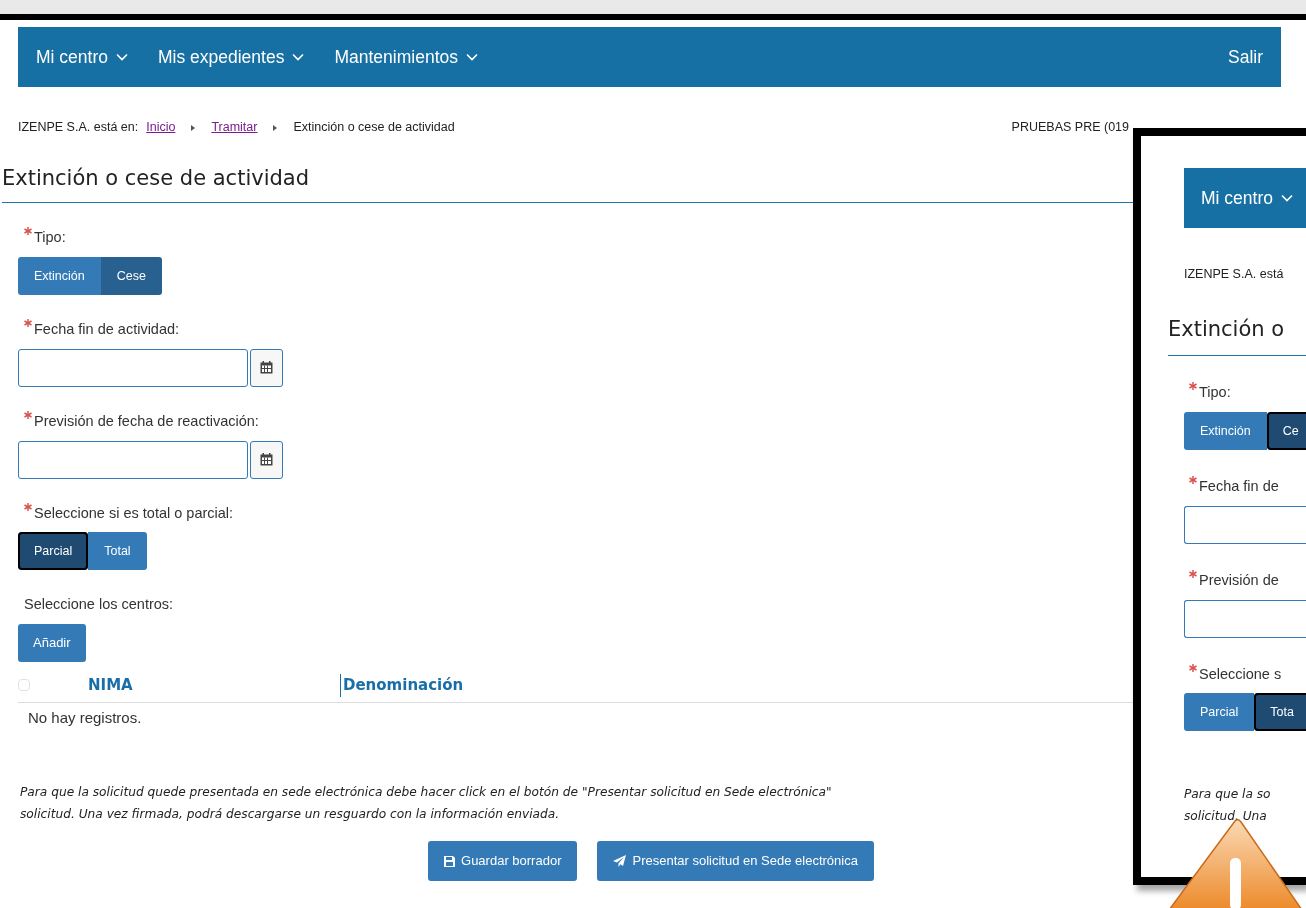 This screenshot has height=908, width=1306. I want to click on field-label: Seleccione s, so click(1240, 674).